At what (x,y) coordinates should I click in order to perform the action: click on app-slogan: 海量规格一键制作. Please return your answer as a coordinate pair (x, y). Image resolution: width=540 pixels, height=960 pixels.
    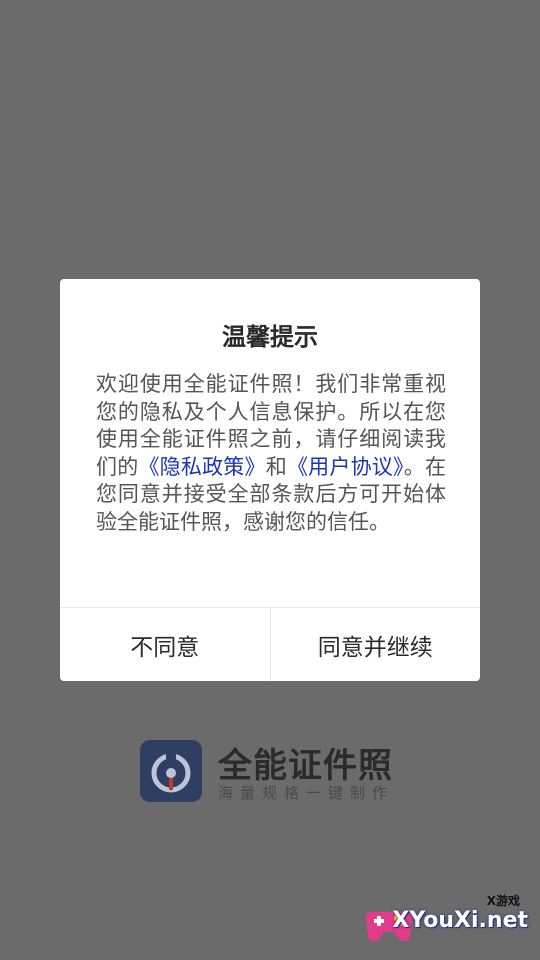
    Looking at the image, I should click on (306, 793).